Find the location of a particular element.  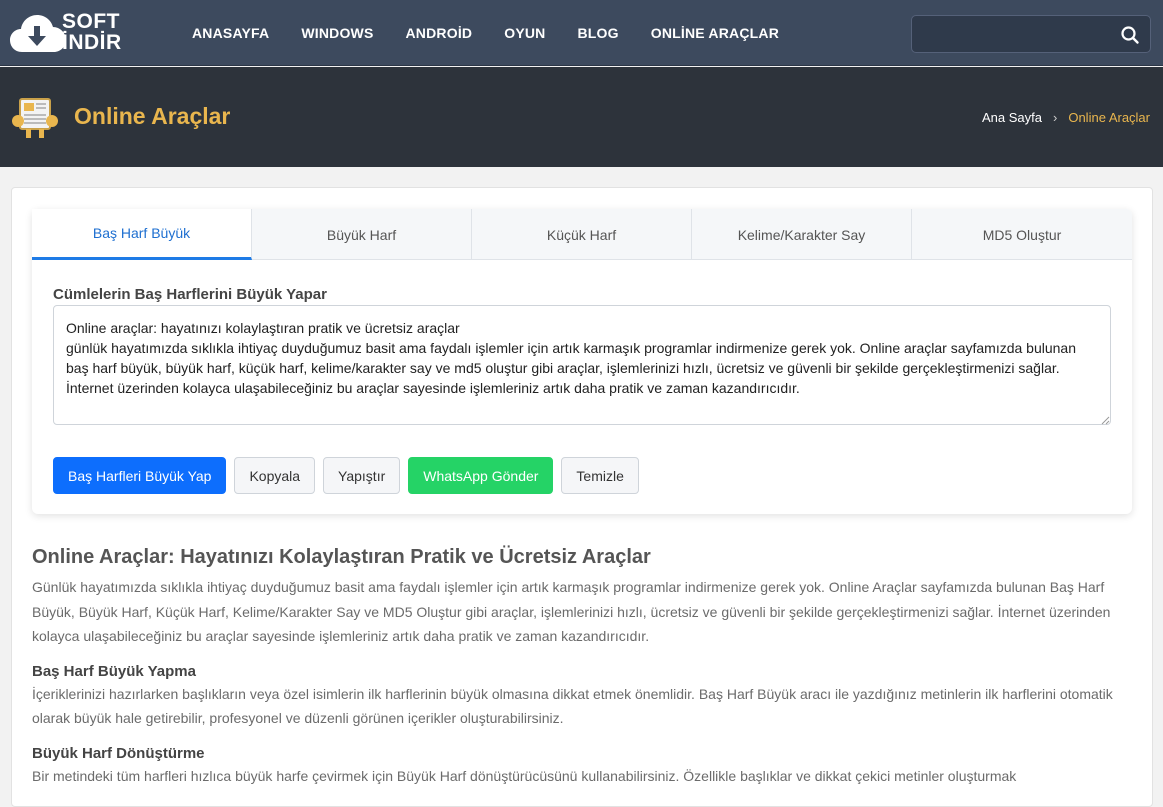

breadcrumb-current: Online Araçlar is located at coordinates (1109, 117).